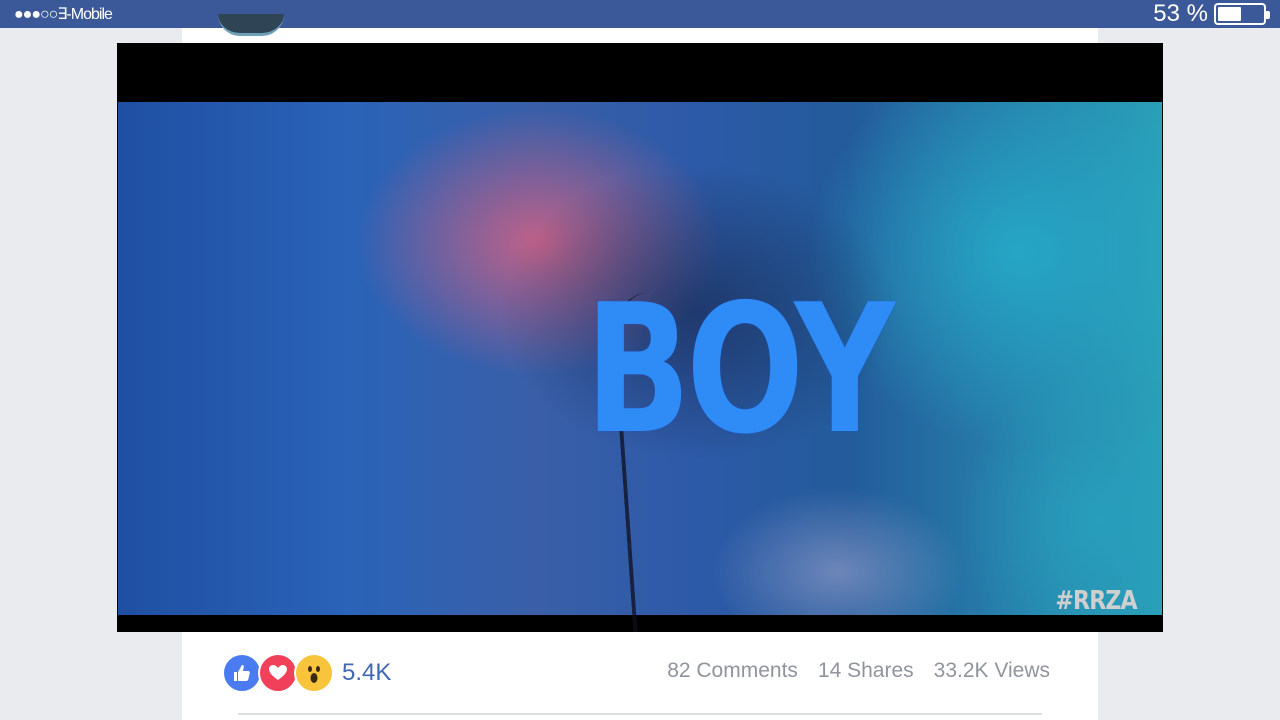 This screenshot has height=720, width=1280. I want to click on comments-count: 82 Comments, so click(732, 671).